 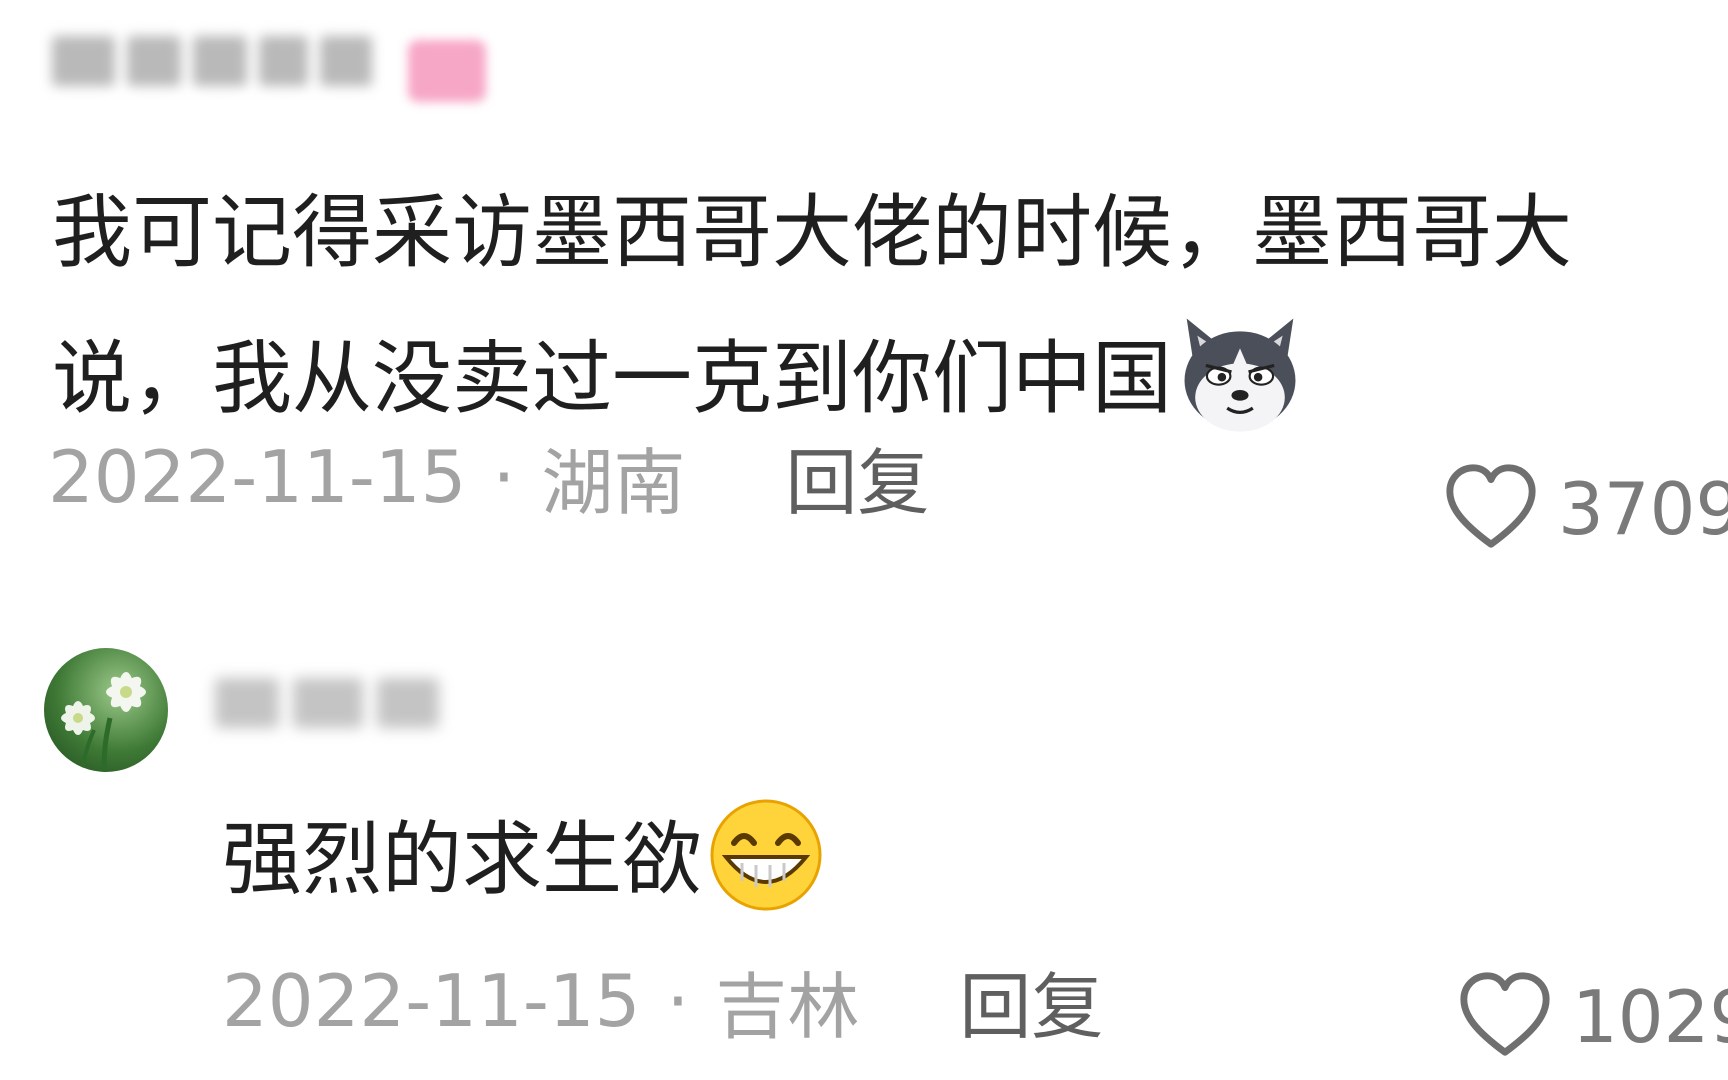 I want to click on like-group: 3709, so click(x=1585, y=509).